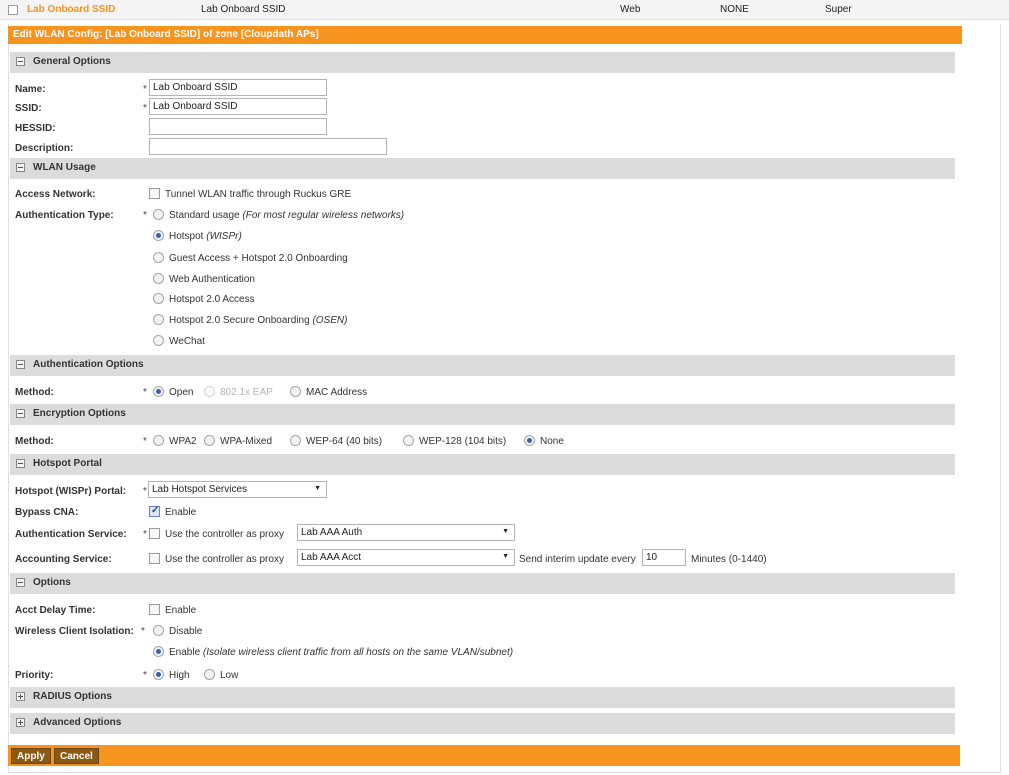  Describe the element at coordinates (209, 391) in the screenshot. I see `auth-method-eap-radio` at that location.